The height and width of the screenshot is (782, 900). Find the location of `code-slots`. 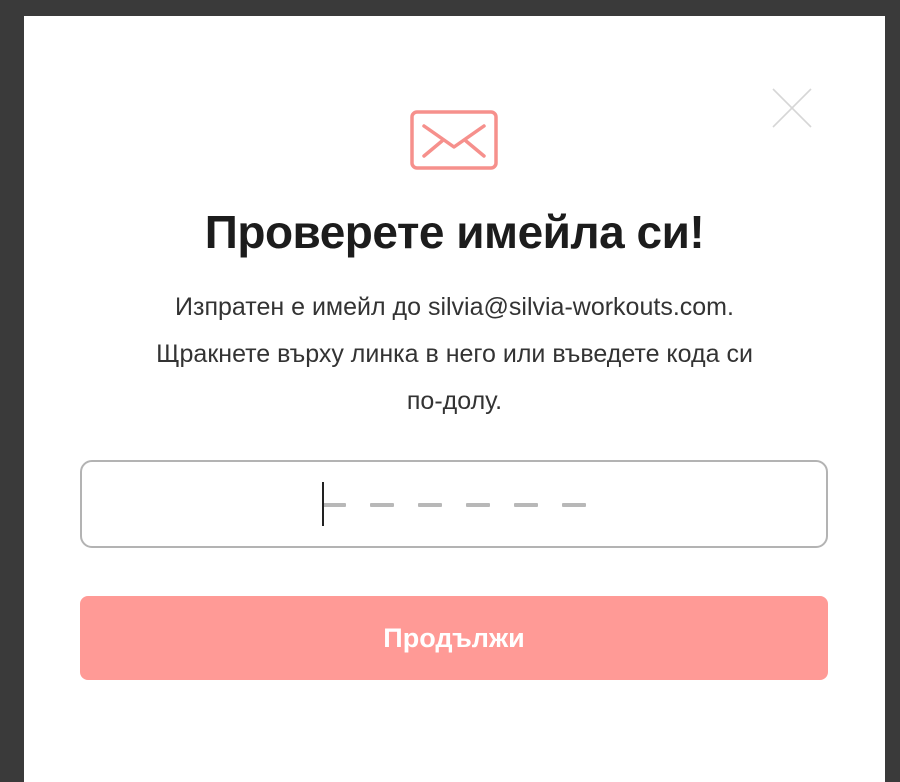

code-slots is located at coordinates (466, 504).